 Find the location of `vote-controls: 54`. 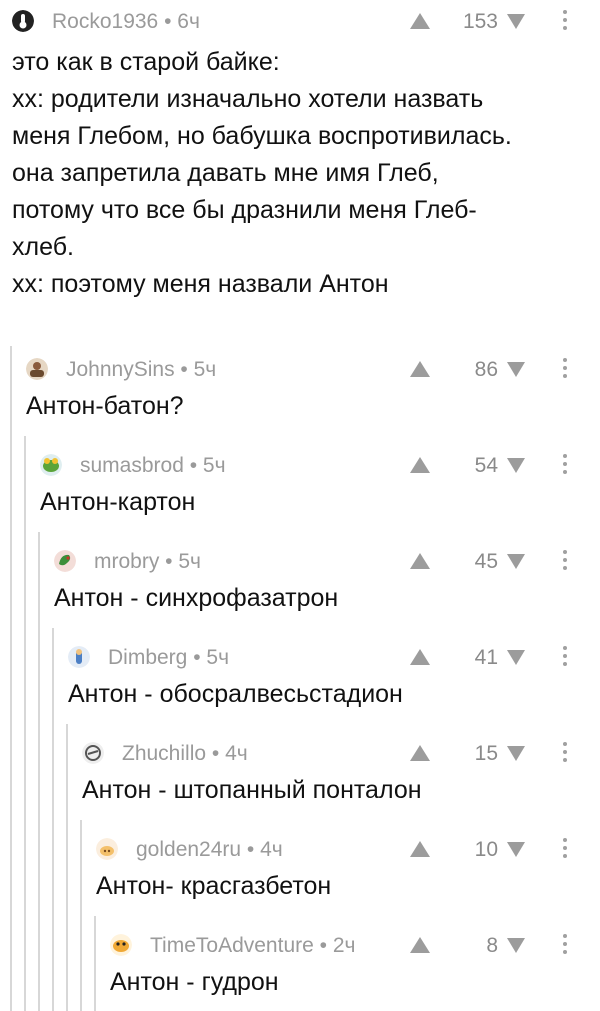

vote-controls: 54 is located at coordinates (495, 465).